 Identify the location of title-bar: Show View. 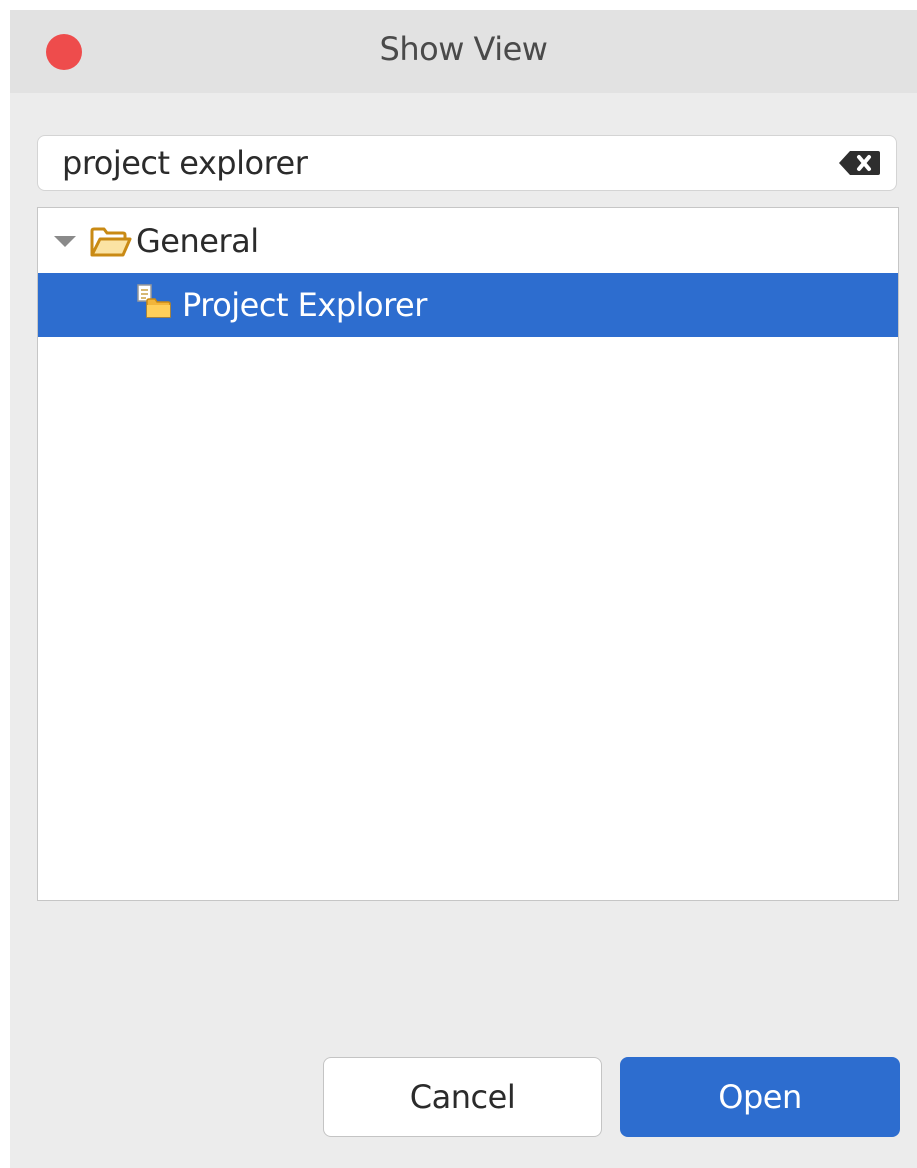
(463, 51).